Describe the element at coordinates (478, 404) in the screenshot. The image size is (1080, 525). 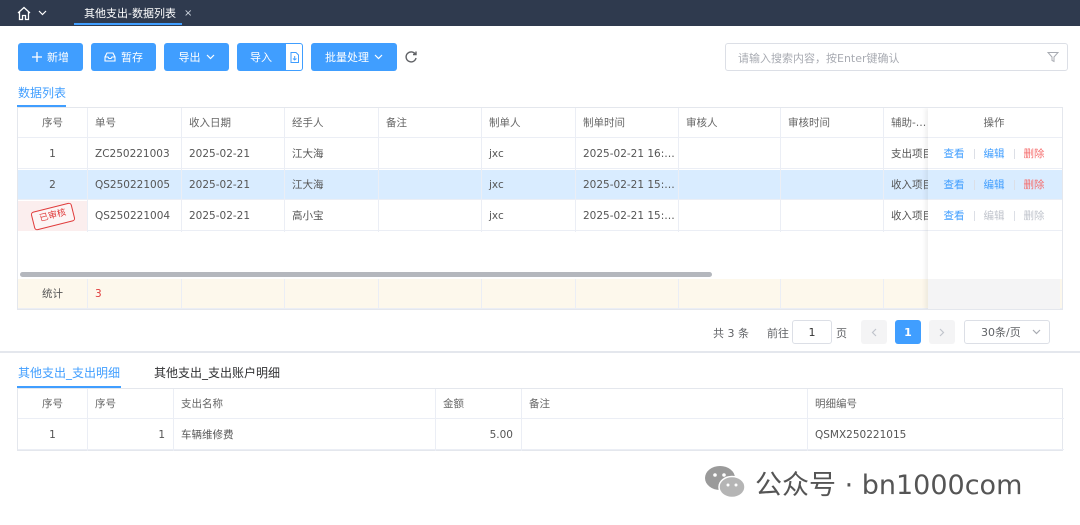
I see `col-header-amount: 金额` at that location.